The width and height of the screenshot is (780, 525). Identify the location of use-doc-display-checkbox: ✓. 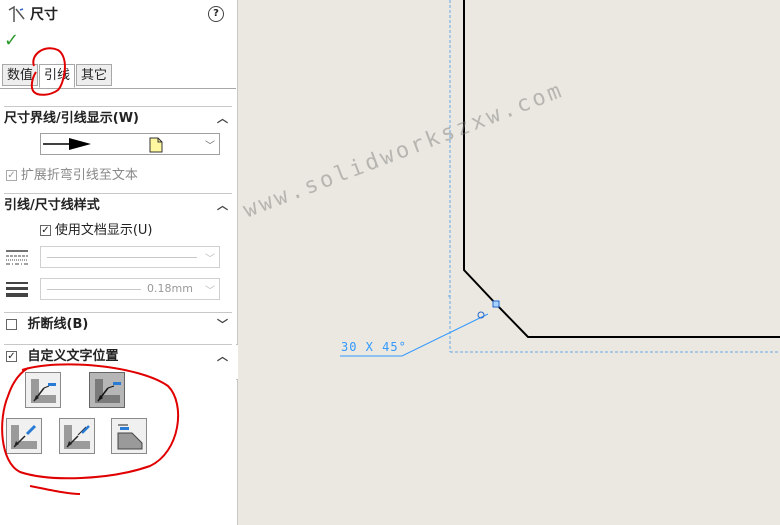
(45, 230).